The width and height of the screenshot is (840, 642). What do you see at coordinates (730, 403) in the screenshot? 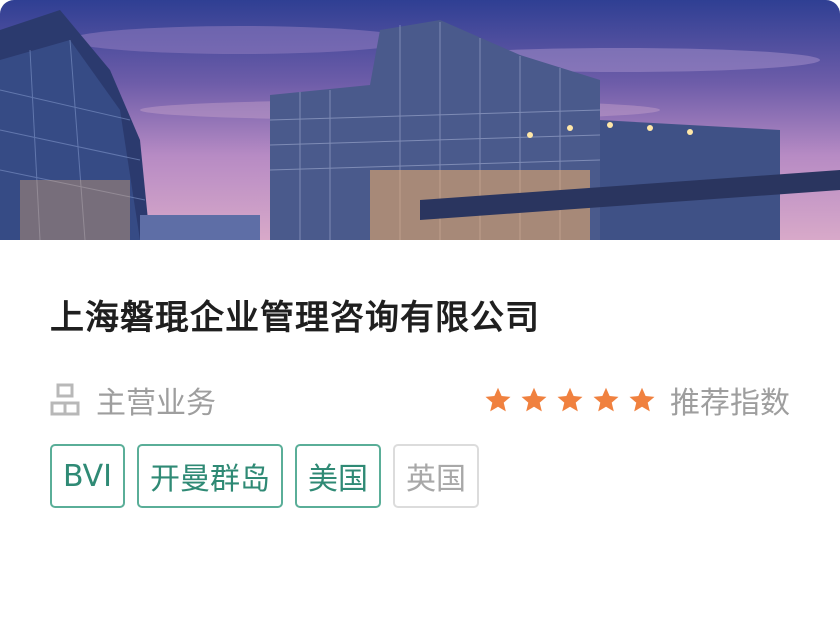
I see `rating-label: 推荐指数` at bounding box center [730, 403].